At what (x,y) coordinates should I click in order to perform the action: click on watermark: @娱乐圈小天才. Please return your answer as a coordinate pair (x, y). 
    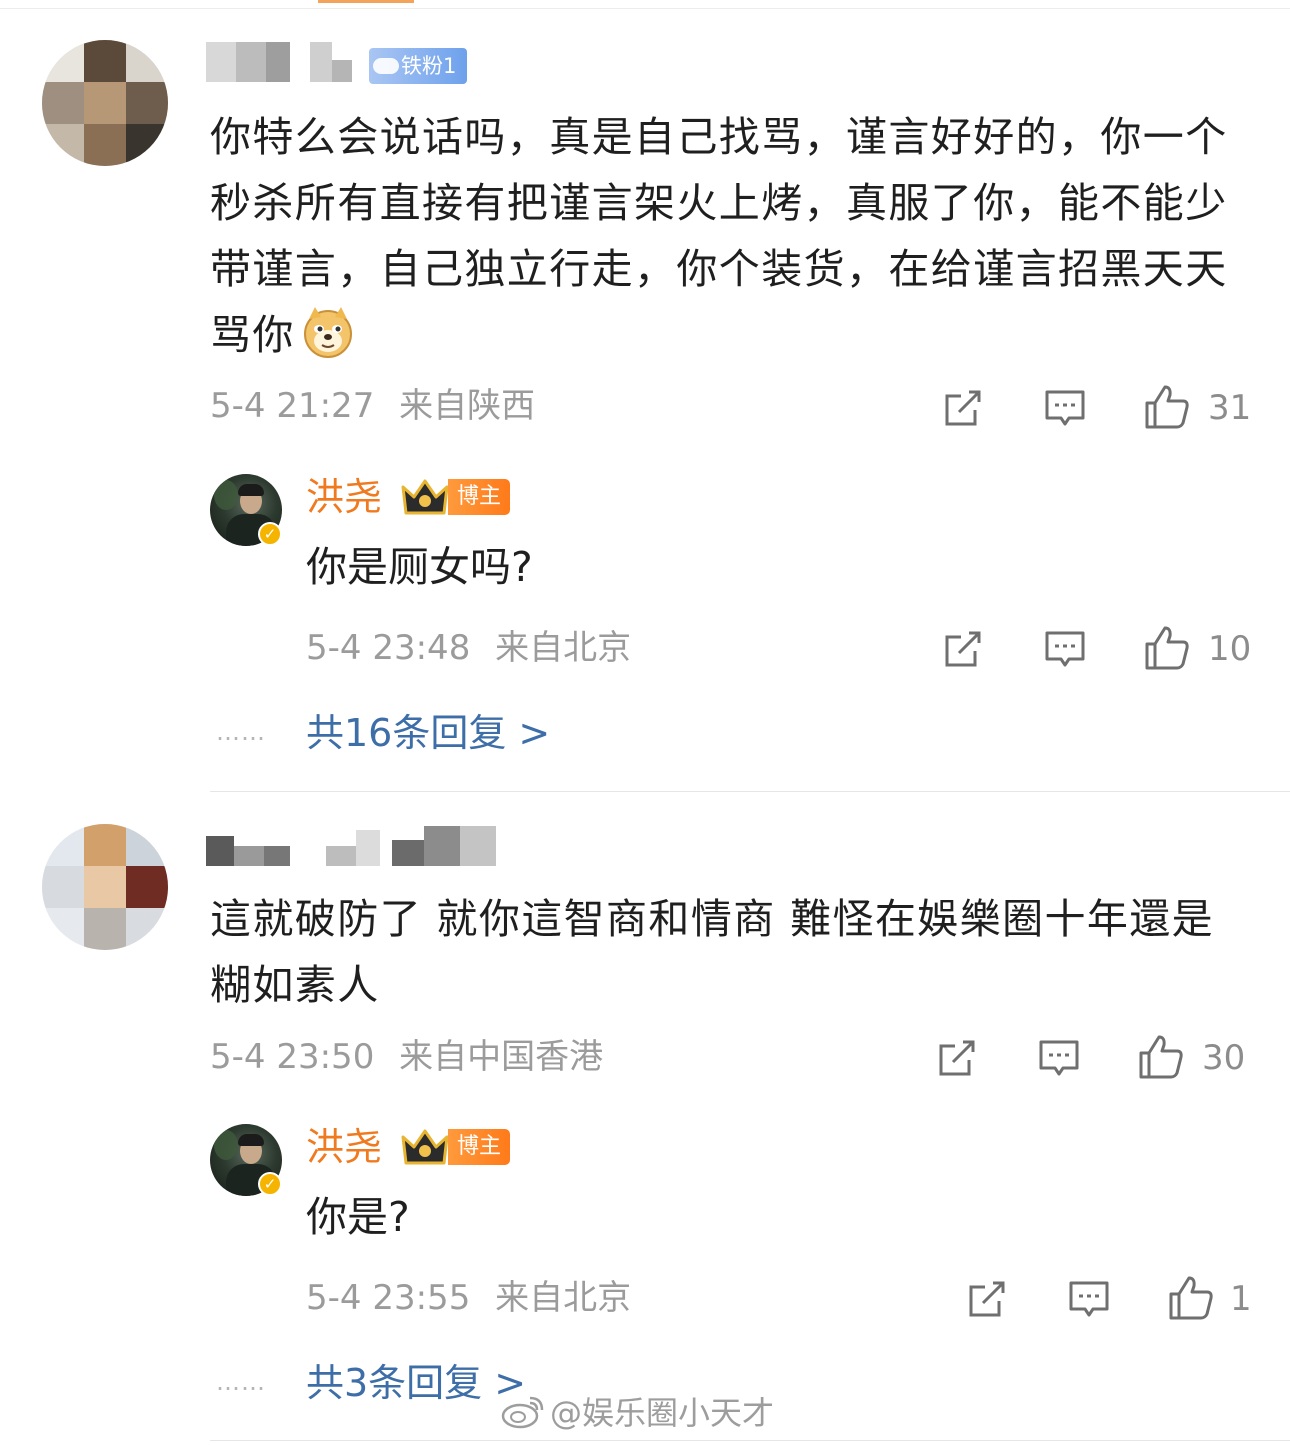
    Looking at the image, I should click on (637, 1413).